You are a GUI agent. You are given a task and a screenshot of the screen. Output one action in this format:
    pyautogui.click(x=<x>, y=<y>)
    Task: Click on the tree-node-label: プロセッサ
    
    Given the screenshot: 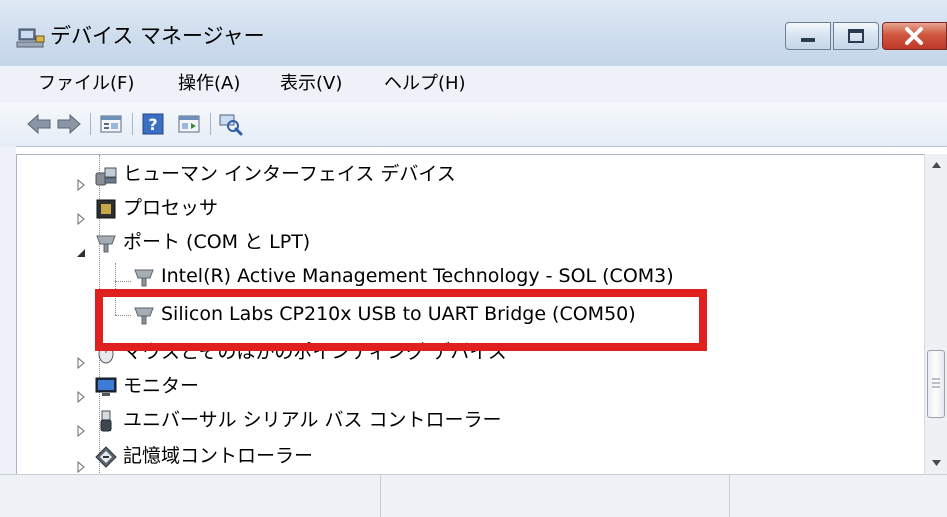 What is the action you would take?
    pyautogui.click(x=171, y=208)
    